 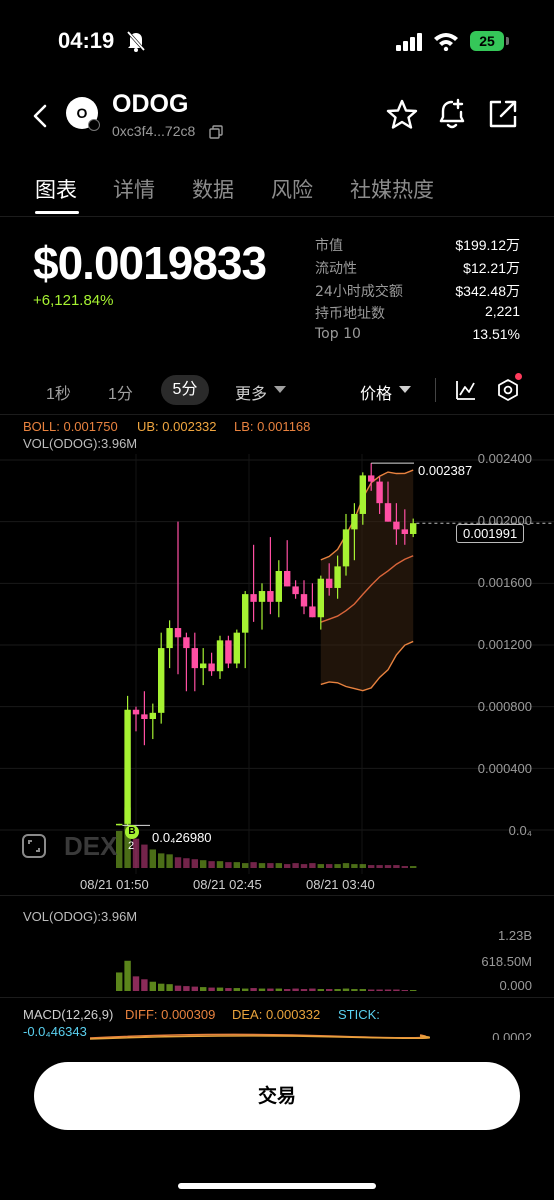 What do you see at coordinates (277, 895) in the screenshot?
I see `chart-bottom-divider` at bounding box center [277, 895].